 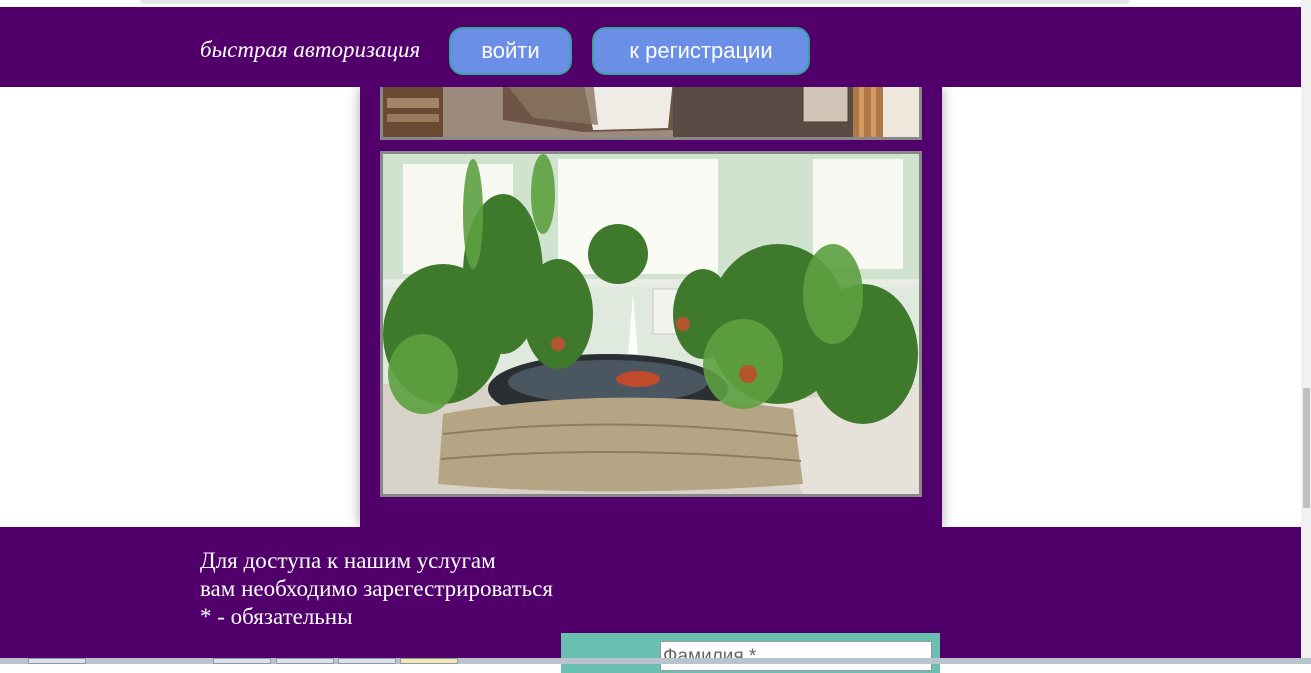 I want to click on hotel-room-image, so click(x=651, y=108).